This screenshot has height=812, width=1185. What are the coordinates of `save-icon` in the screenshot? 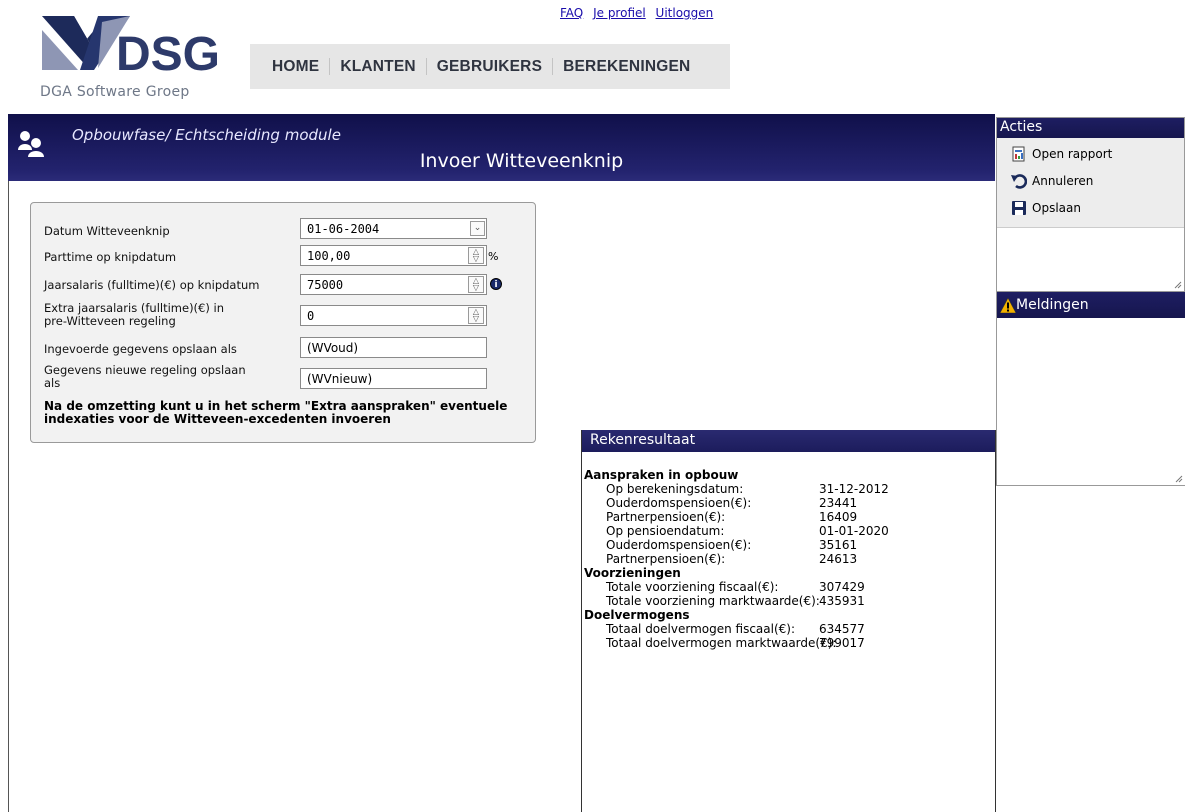 It's located at (1019, 207).